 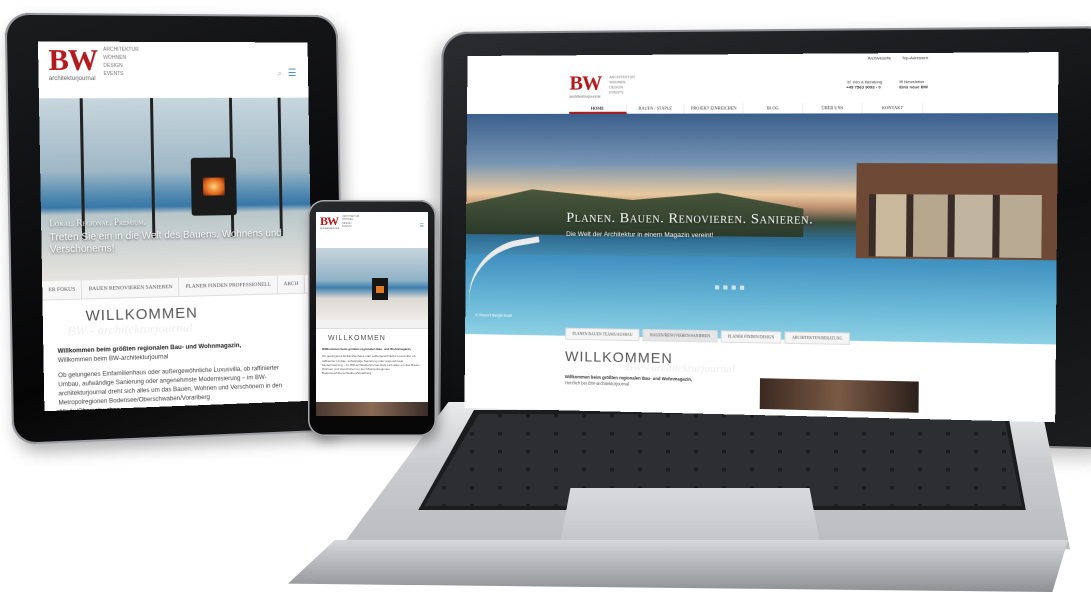 I want to click on newsletter-value: Eins neue BW, so click(x=913, y=87).